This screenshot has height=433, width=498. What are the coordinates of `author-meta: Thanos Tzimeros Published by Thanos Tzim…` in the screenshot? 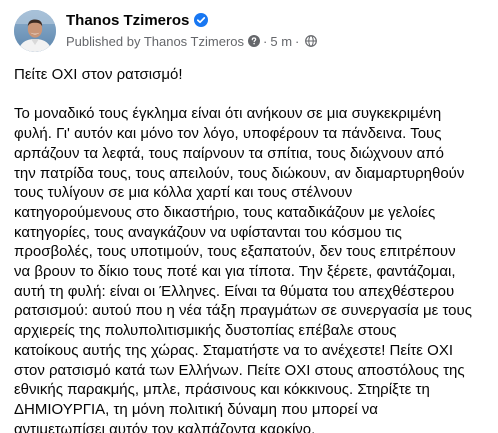 It's located at (192, 30).